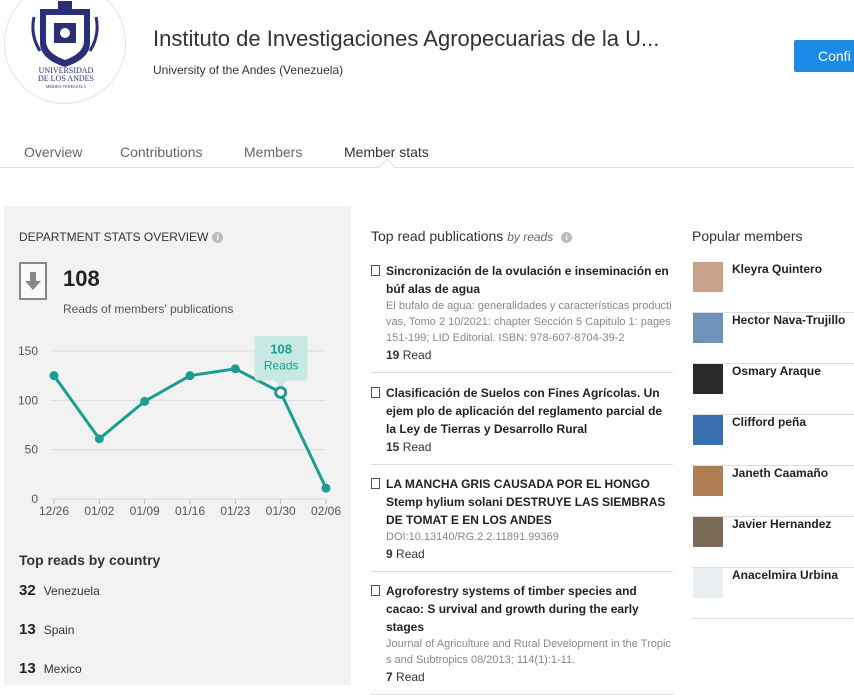 Image resolution: width=854 pixels, height=695 pixels. I want to click on tab-overview: Overview, so click(53, 152).